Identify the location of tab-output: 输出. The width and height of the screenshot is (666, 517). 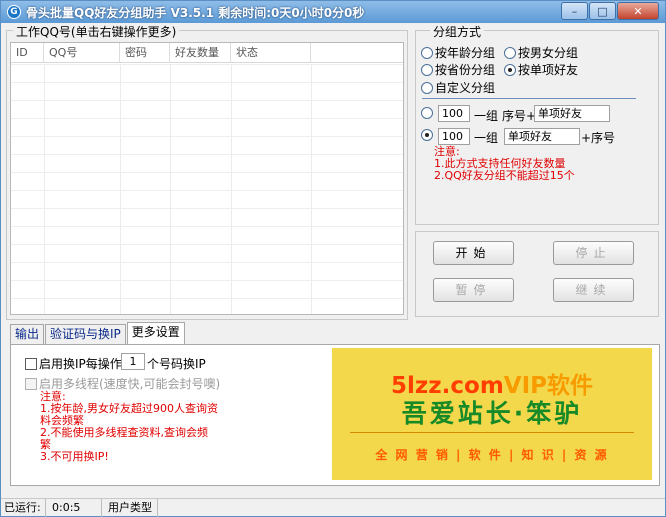
(27, 334).